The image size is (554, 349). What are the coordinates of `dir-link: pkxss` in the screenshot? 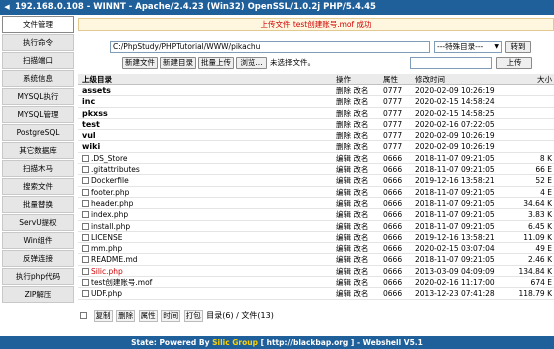 It's located at (95, 113).